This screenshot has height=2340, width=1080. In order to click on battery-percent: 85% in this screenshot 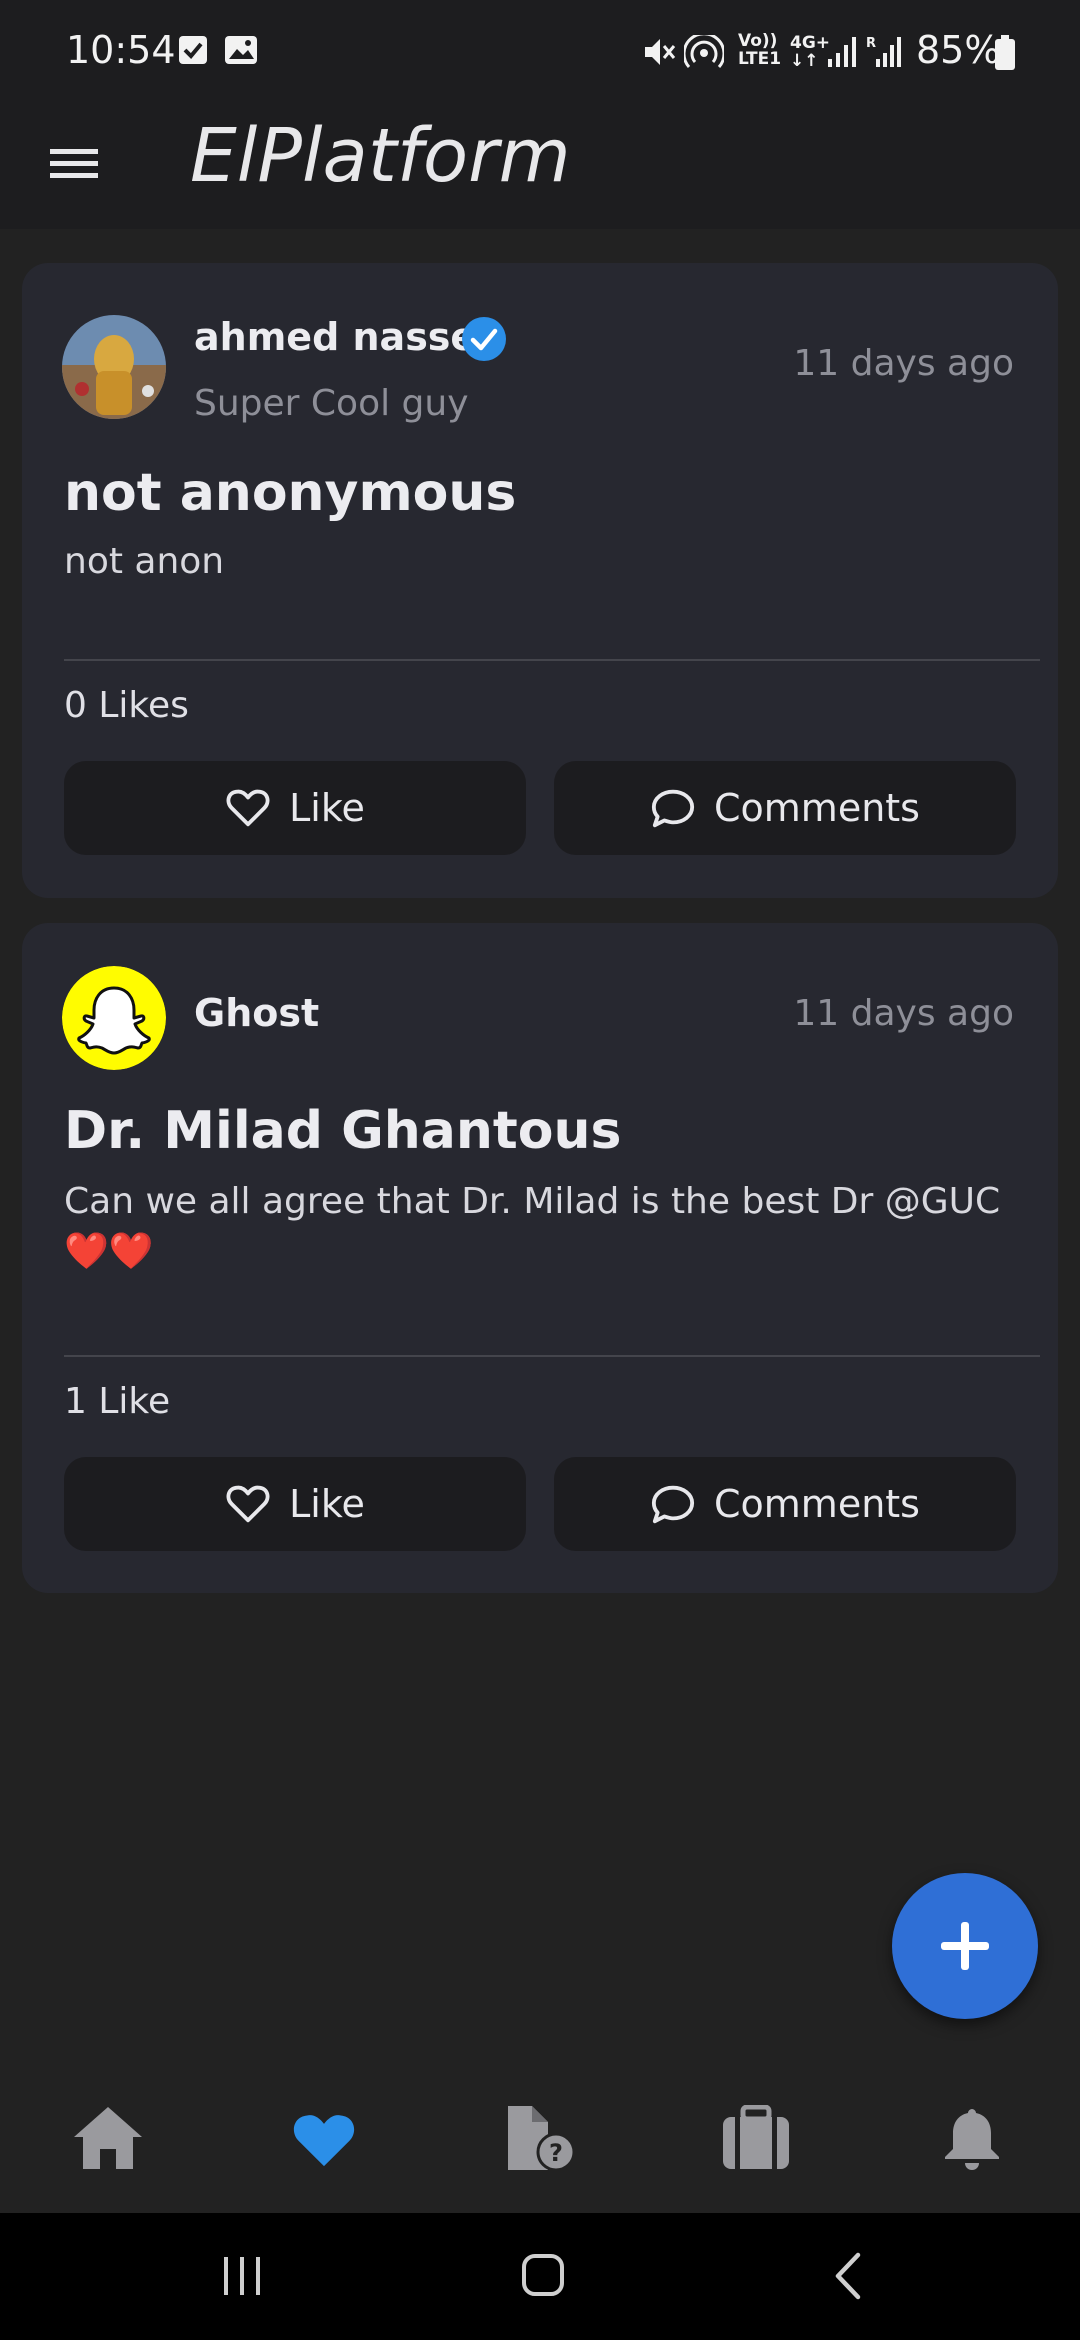, I will do `click(958, 50)`.